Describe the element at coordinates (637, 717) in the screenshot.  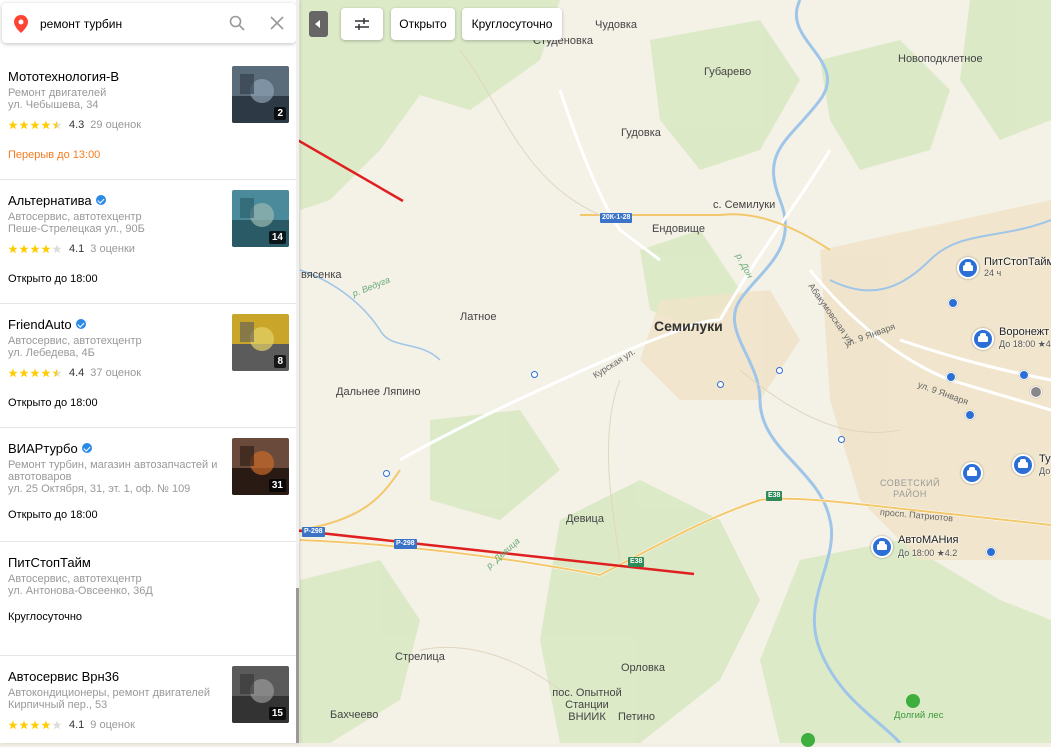
I see `map-label: Петино` at that location.